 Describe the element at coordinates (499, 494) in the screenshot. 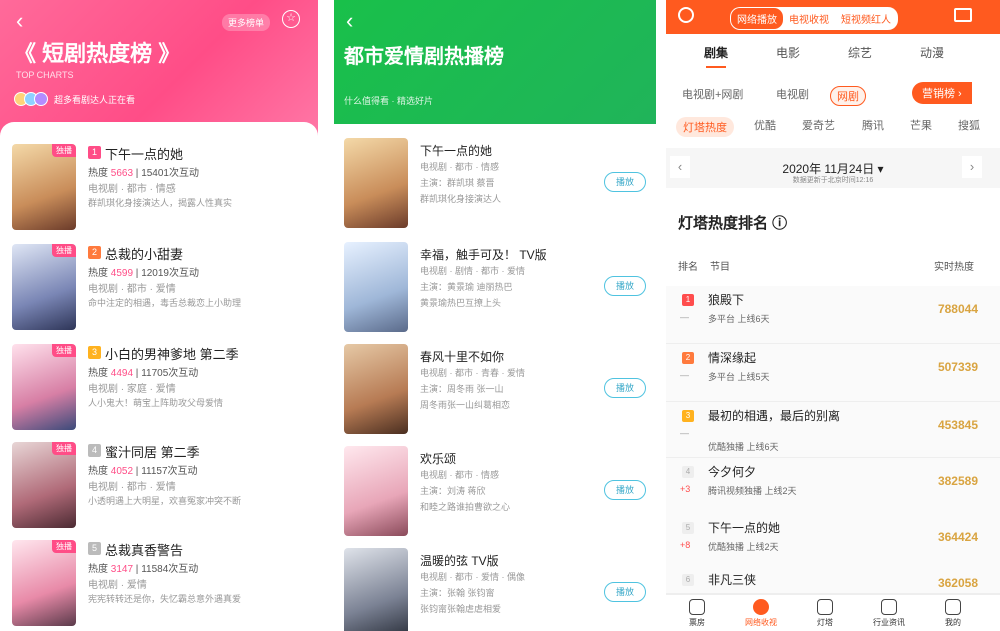

I see `list-item: 欢乐颂 电视剧 · 都市 · 情感 主演：刘涛 蒋欣 和睦之路谁拍曹欲之心 播放` at that location.